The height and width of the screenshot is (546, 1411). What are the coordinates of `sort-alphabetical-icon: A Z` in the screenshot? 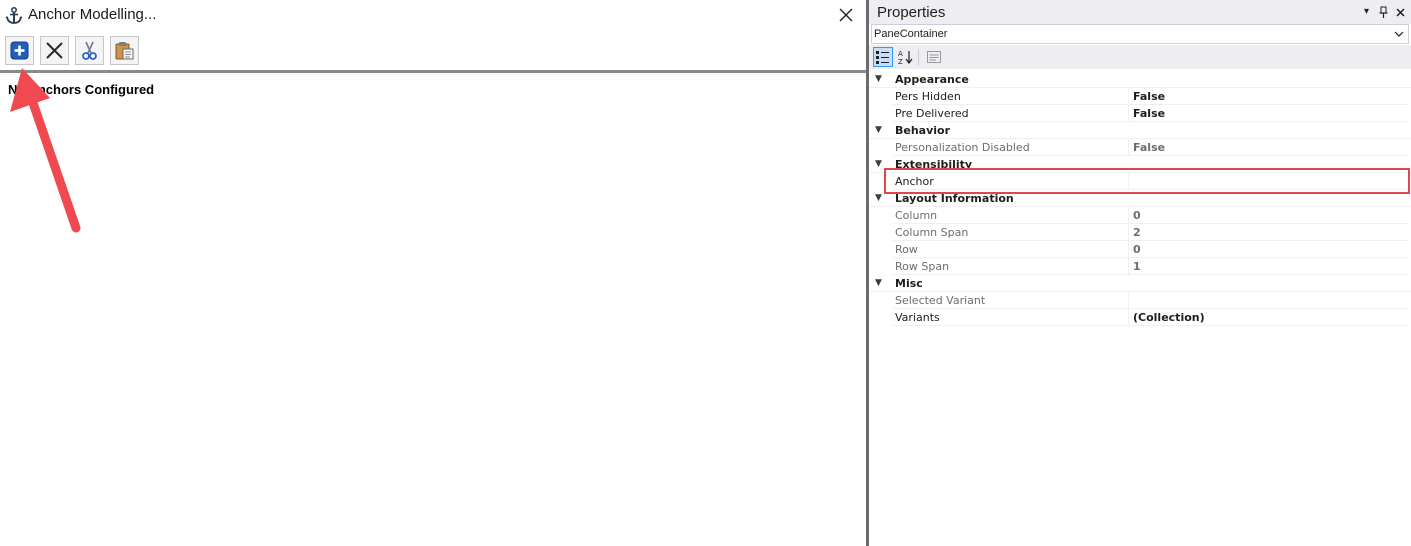 It's located at (905, 57).